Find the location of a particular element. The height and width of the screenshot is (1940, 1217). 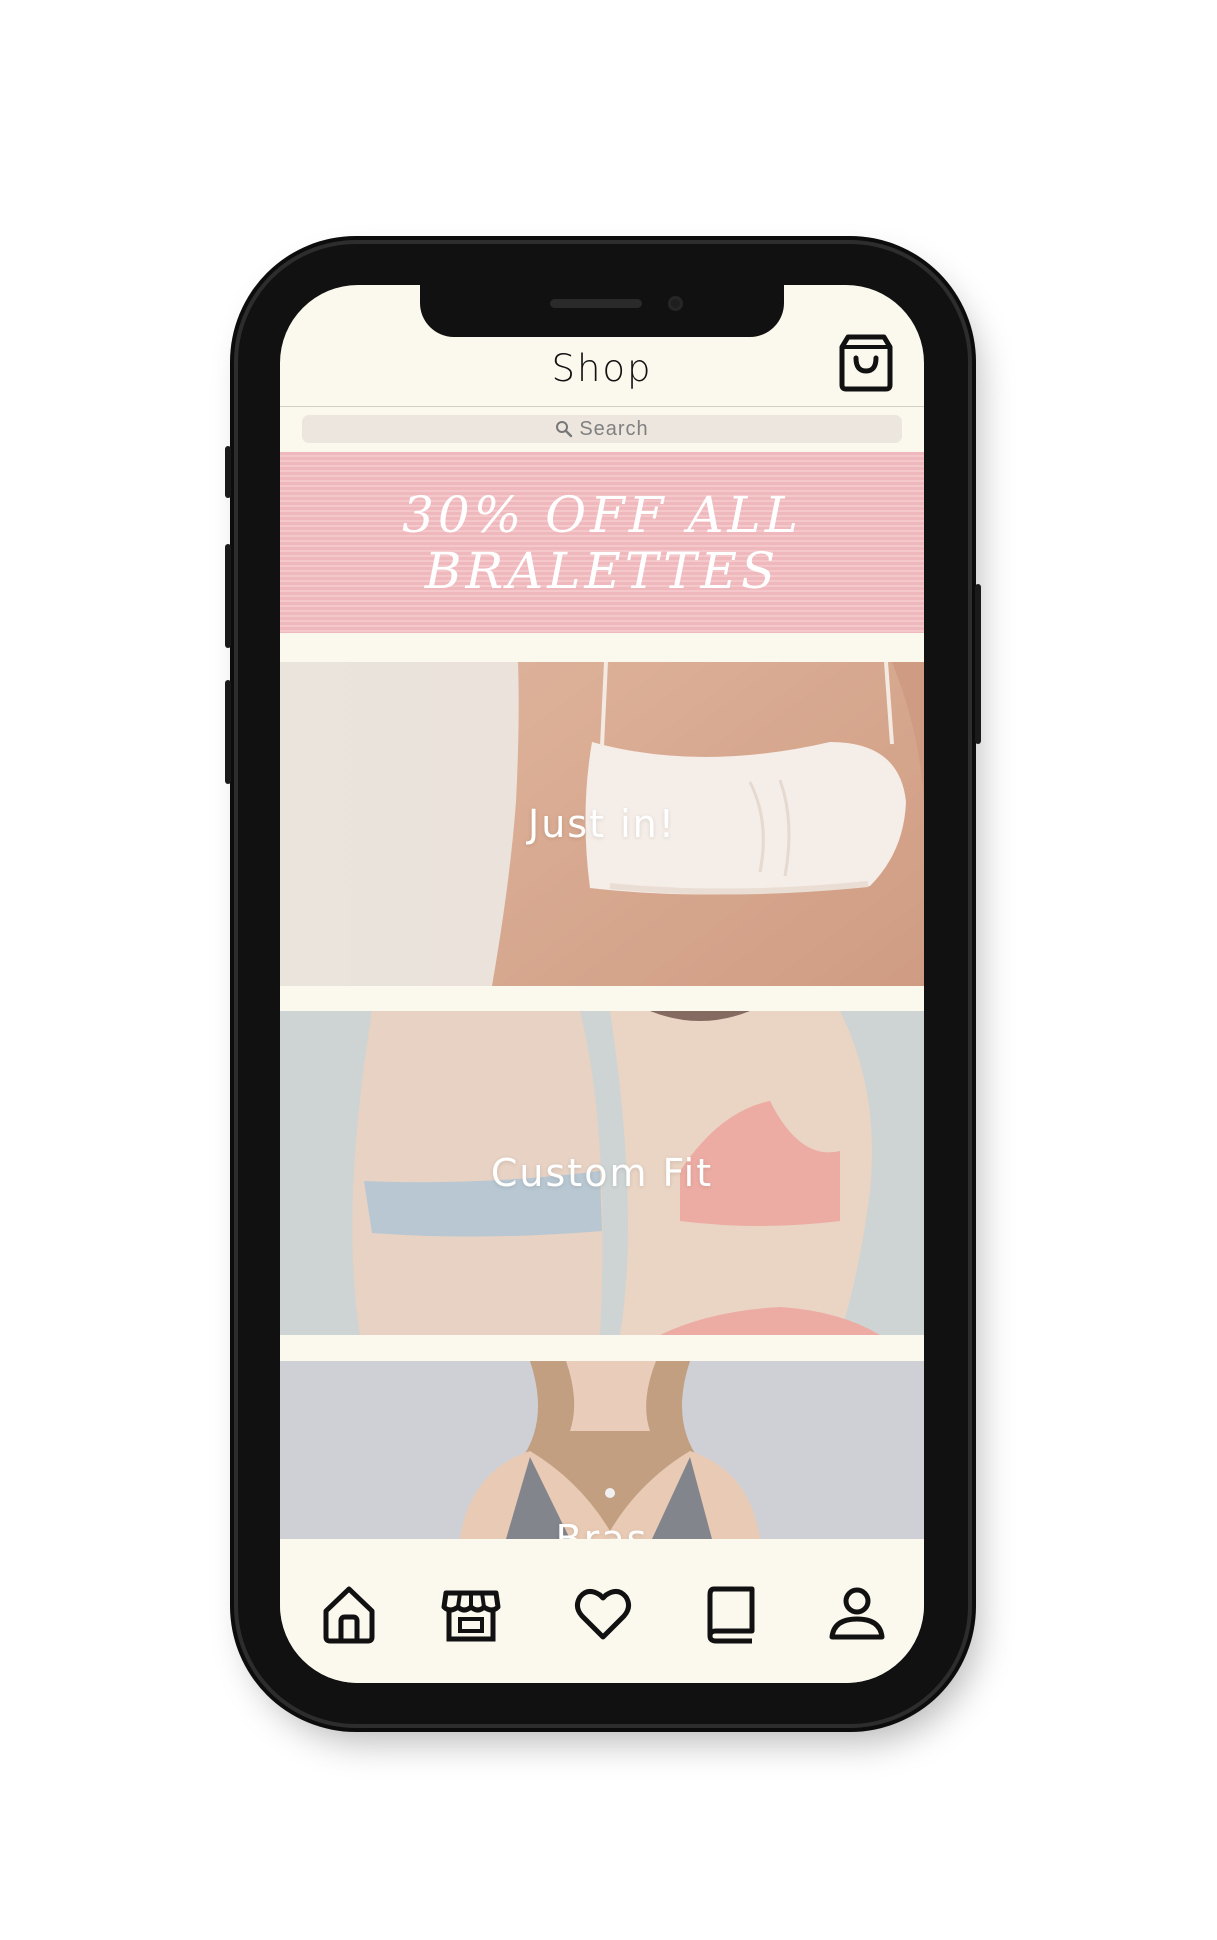

bottom-tab-bar is located at coordinates (602, 1611).